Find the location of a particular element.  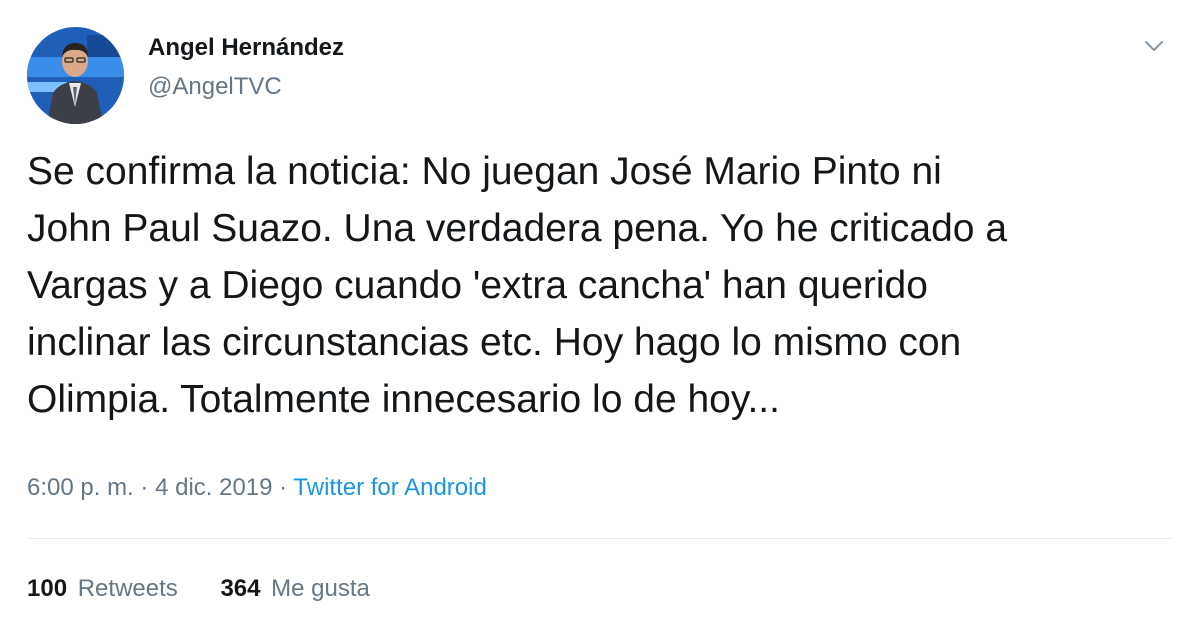

tweet-date: 4 dic. 2019 is located at coordinates (213, 487).